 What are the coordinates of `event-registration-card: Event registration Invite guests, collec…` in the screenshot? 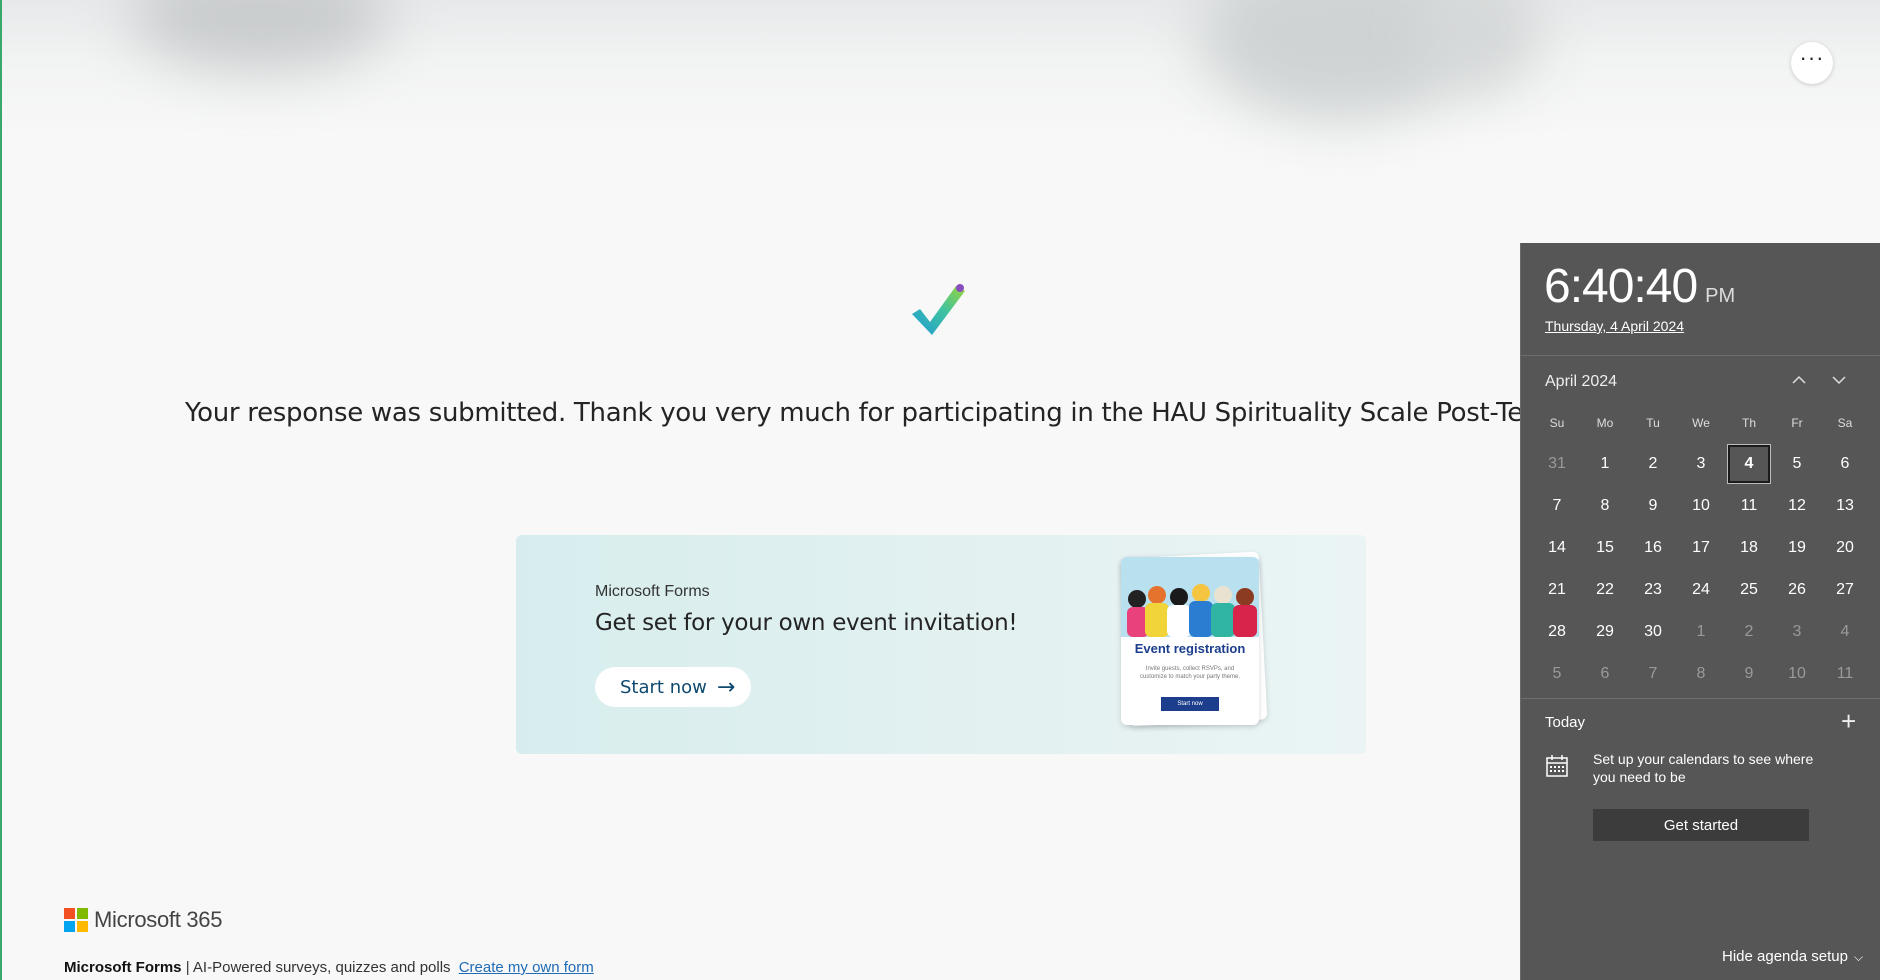 It's located at (1190, 641).